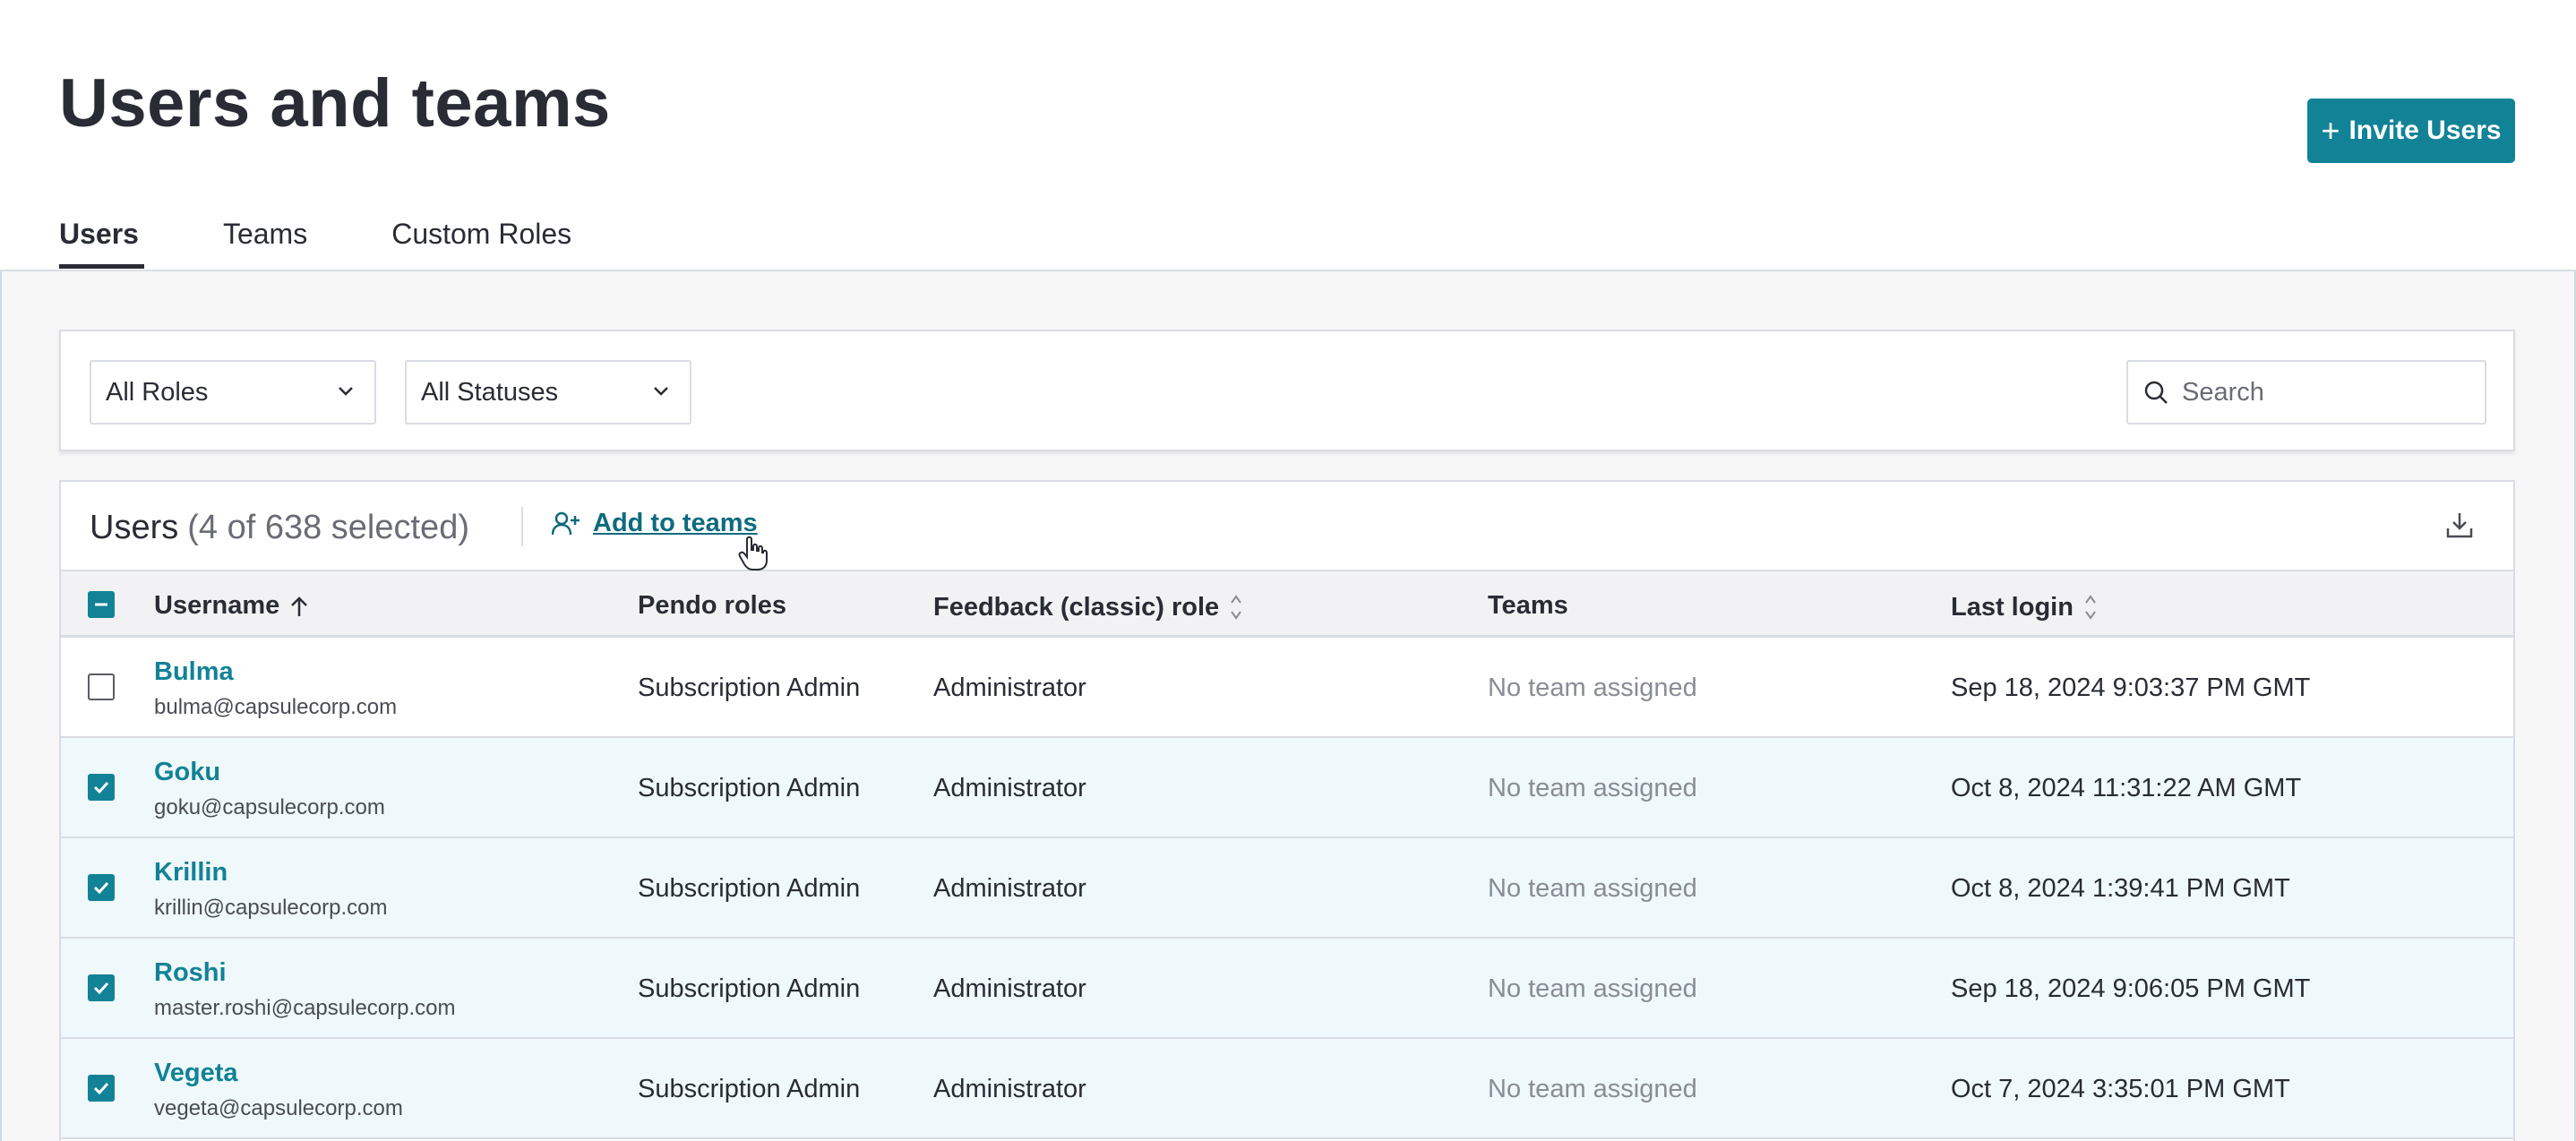 This screenshot has height=1141, width=2576. What do you see at coordinates (328, 527) in the screenshot?
I see `selection-count: (4 of 638 selected)` at bounding box center [328, 527].